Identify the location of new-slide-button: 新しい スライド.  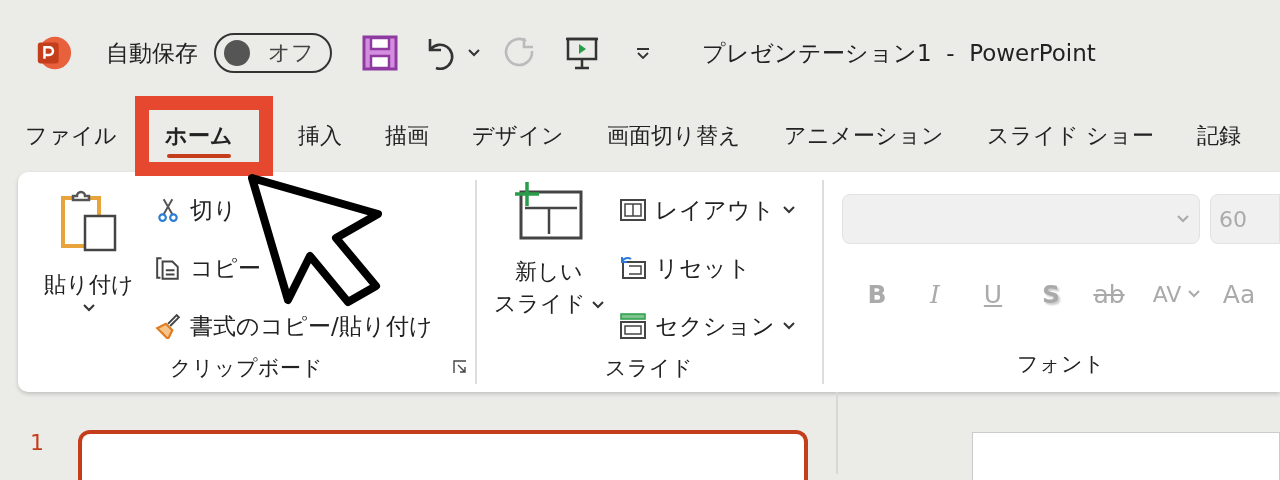
(548, 267).